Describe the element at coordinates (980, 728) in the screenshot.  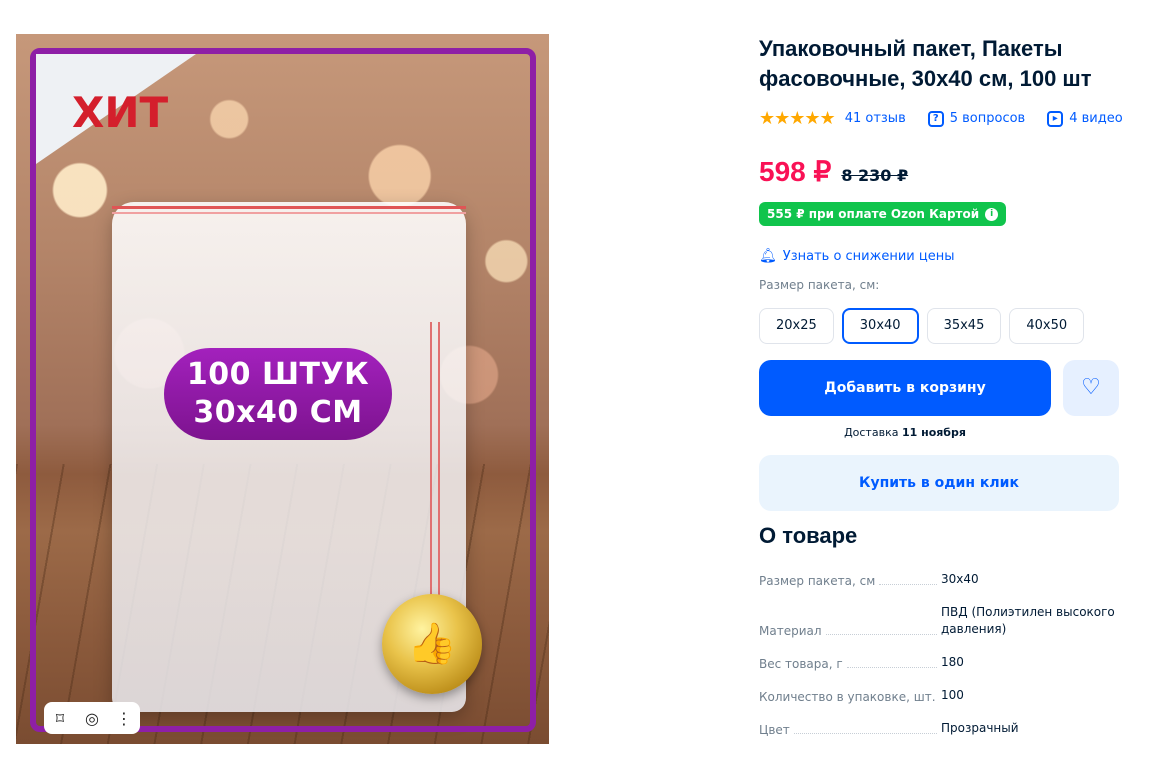
I see `spec-value: Прозрачный` at that location.